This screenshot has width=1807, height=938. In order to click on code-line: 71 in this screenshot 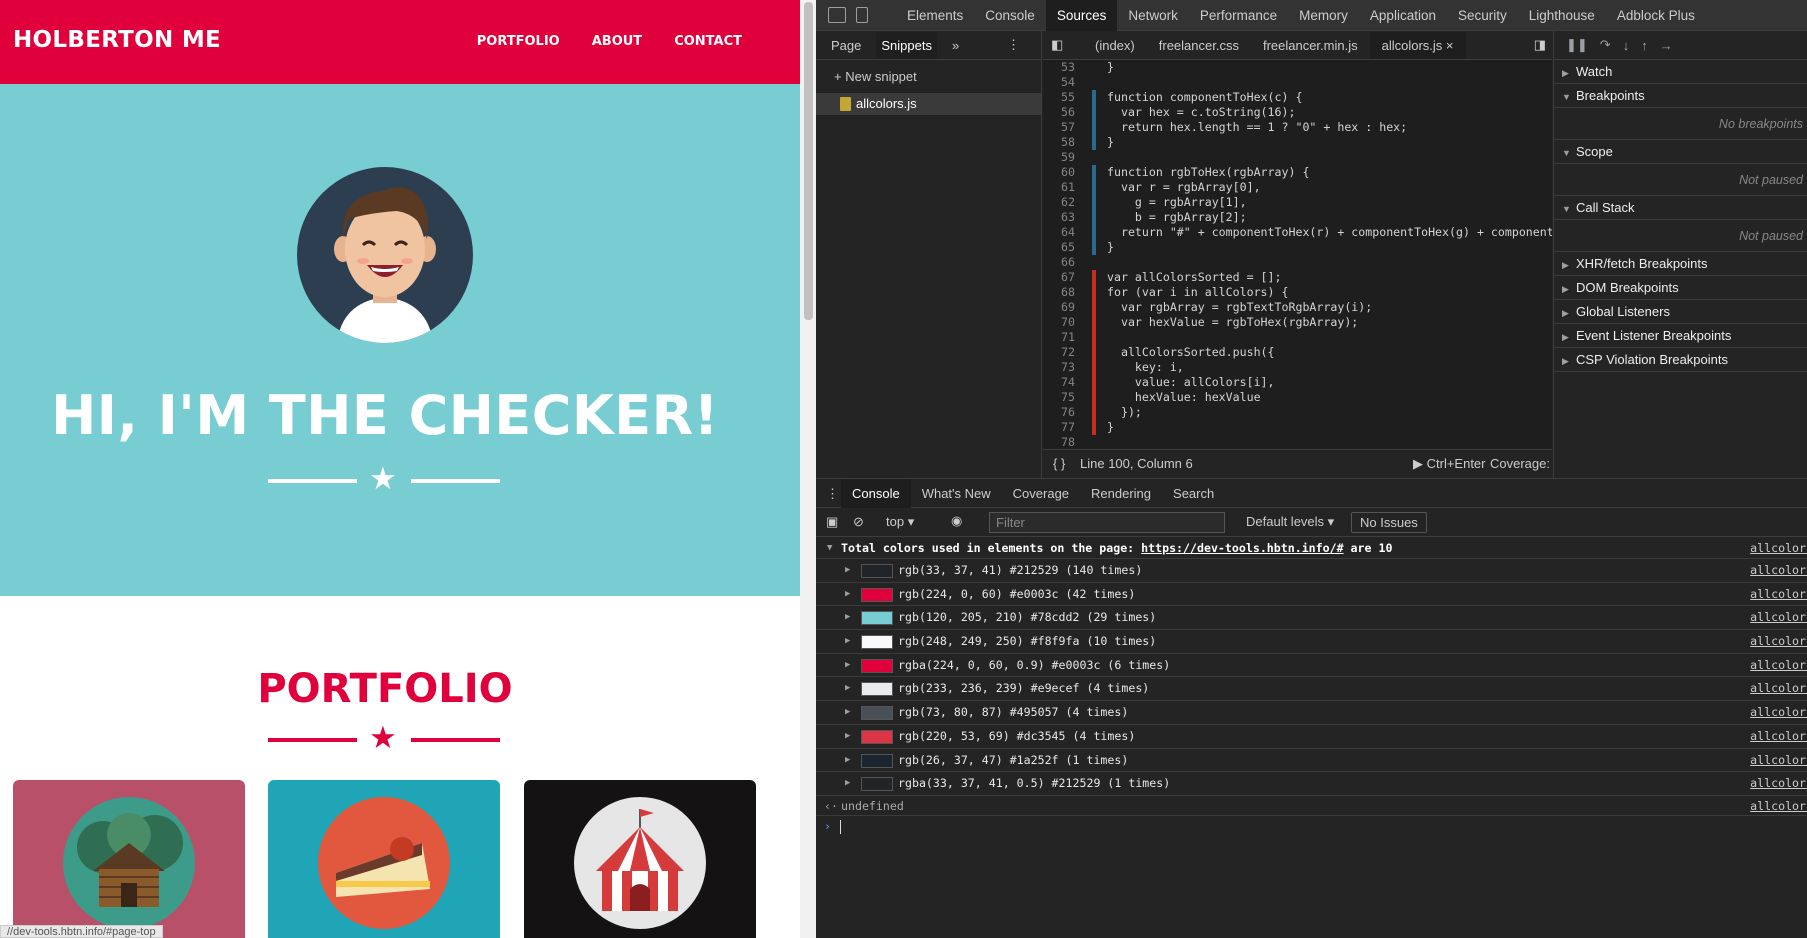, I will do `click(1297, 337)`.